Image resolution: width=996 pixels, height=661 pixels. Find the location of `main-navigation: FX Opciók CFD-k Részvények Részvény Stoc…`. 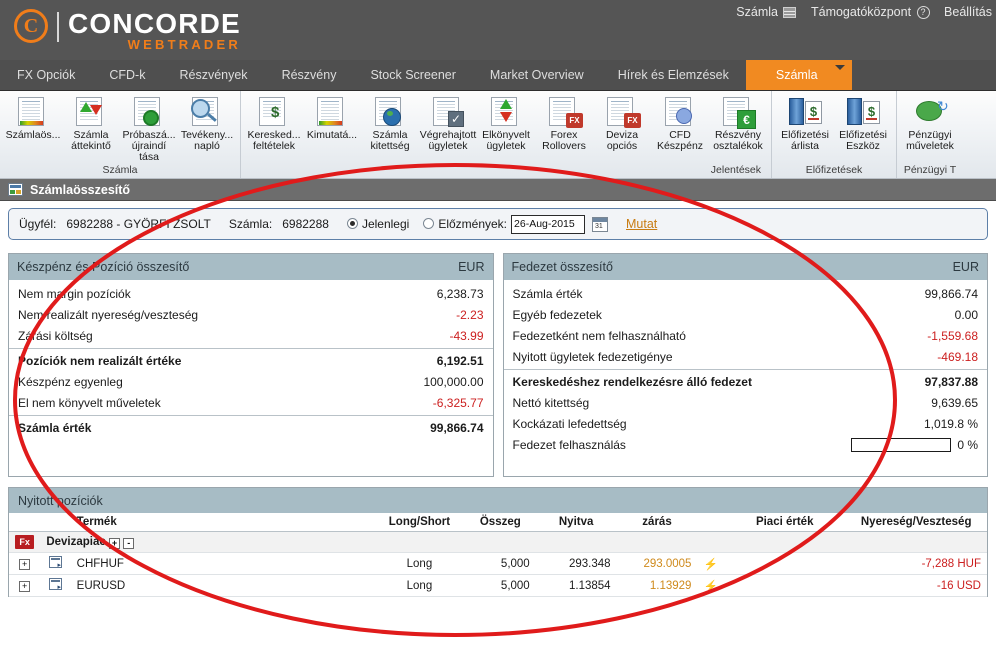

main-navigation: FX Opciók CFD-k Részvények Részvény Stoc… is located at coordinates (498, 75).